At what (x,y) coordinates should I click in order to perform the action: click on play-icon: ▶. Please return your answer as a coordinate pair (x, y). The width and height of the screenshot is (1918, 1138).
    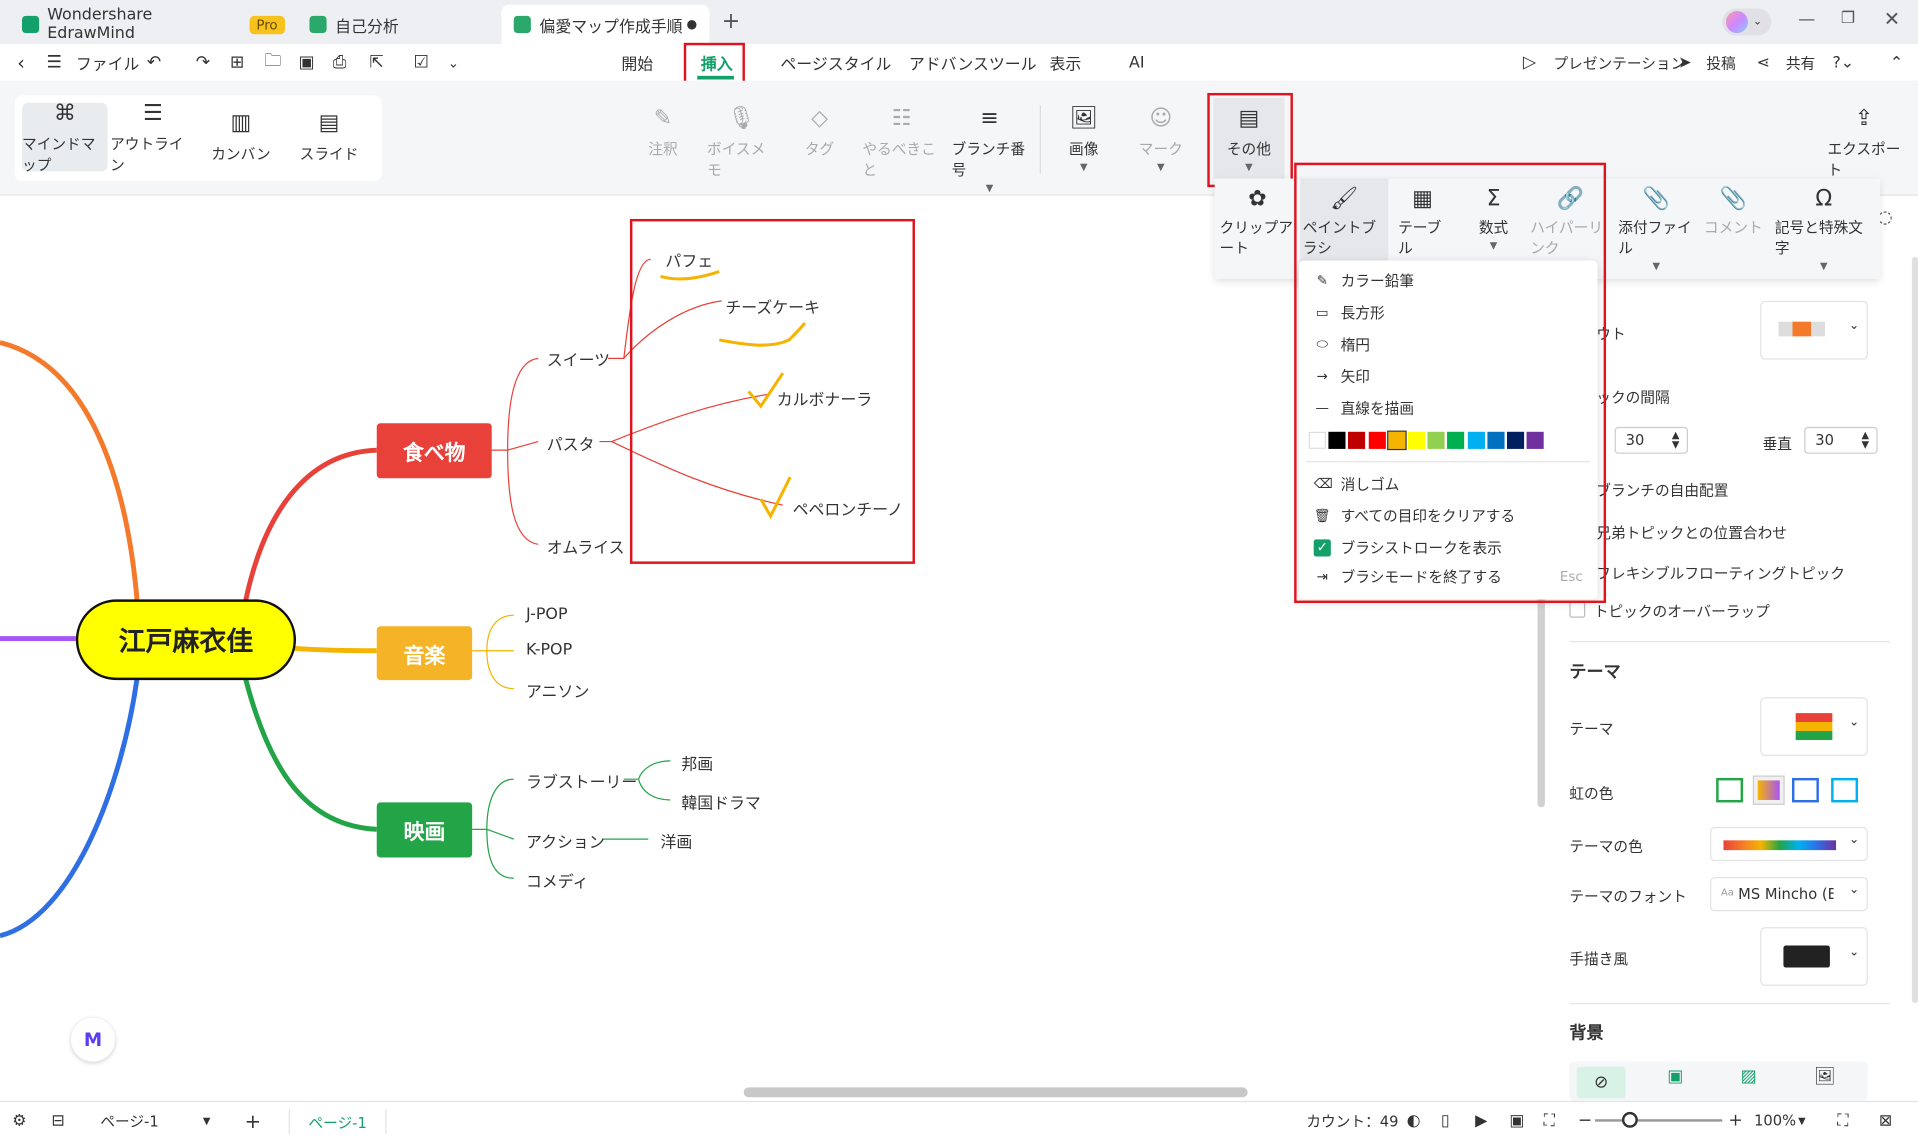
    Looking at the image, I should click on (1481, 1120).